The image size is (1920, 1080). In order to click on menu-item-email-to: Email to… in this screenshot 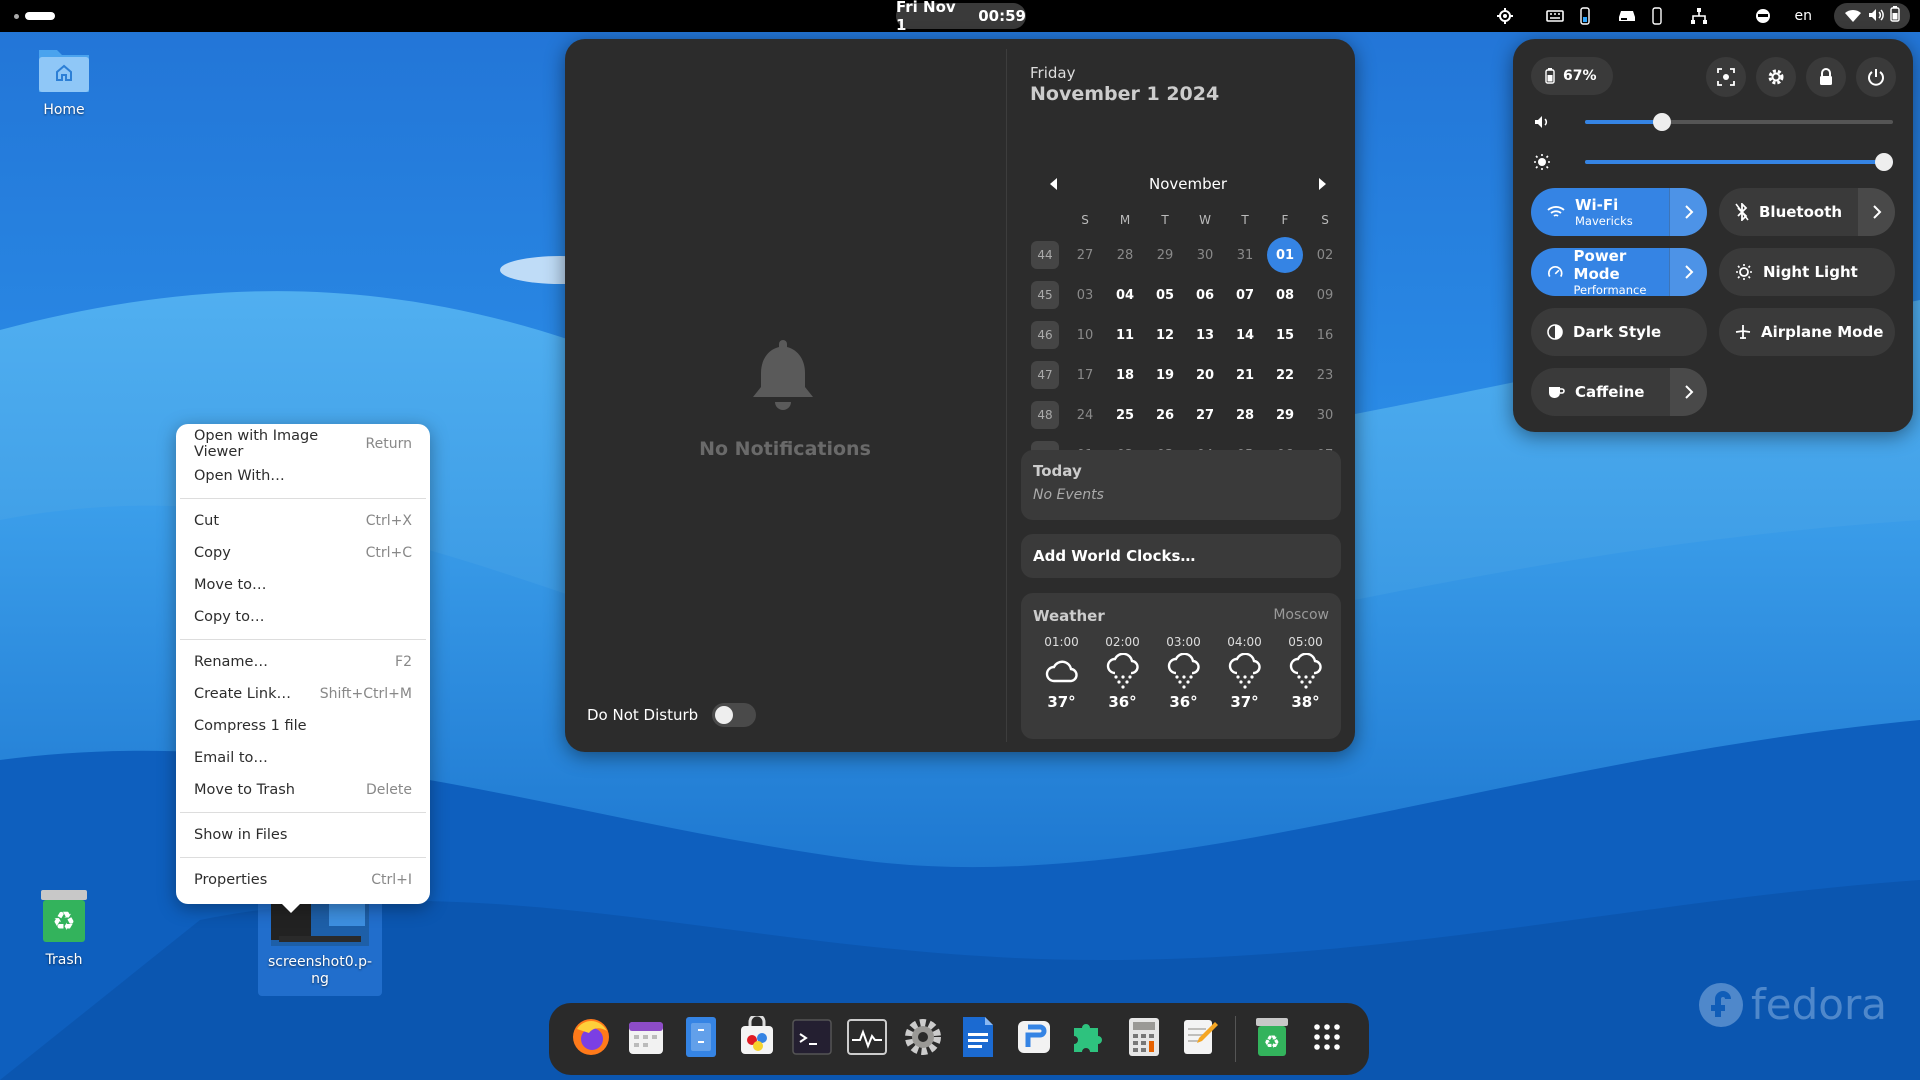, I will do `click(303, 758)`.